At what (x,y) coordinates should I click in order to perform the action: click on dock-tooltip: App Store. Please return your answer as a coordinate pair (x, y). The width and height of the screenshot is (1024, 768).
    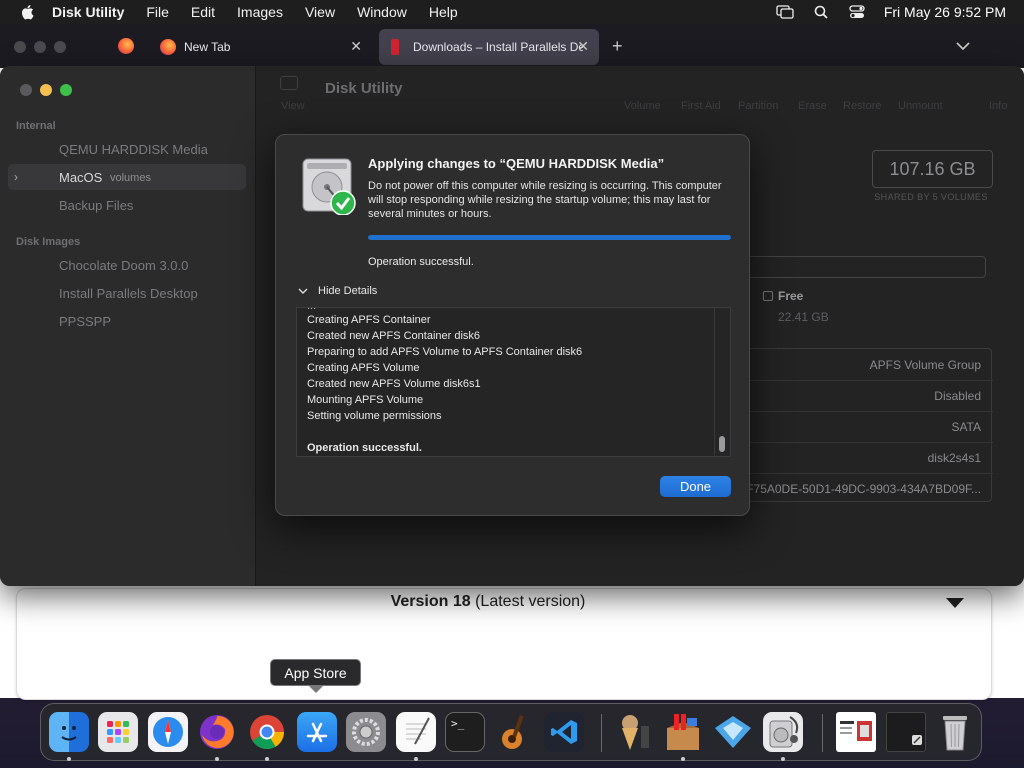
    Looking at the image, I should click on (315, 672).